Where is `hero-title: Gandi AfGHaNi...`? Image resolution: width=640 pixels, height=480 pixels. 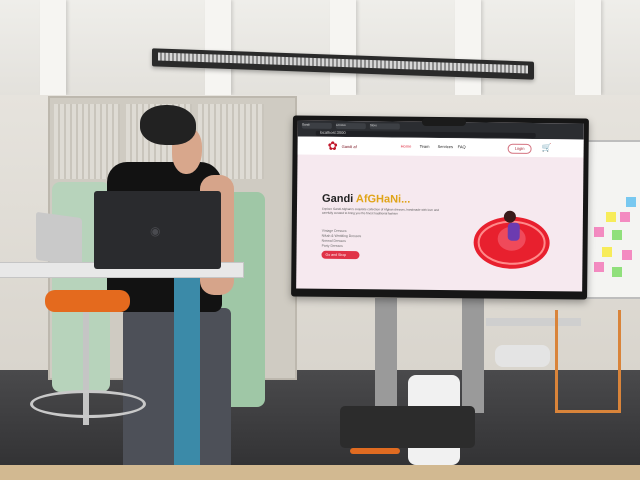 hero-title: Gandi AfGHaNi... is located at coordinates (366, 199).